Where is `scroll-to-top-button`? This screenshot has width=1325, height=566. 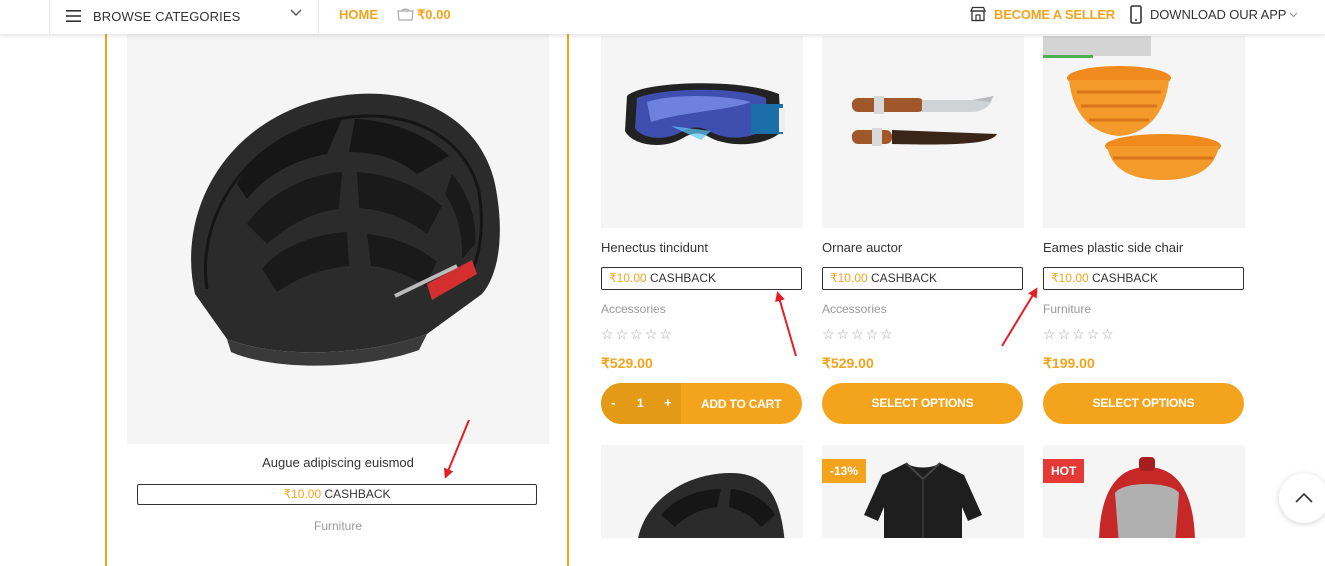 scroll-to-top-button is located at coordinates (1302, 498).